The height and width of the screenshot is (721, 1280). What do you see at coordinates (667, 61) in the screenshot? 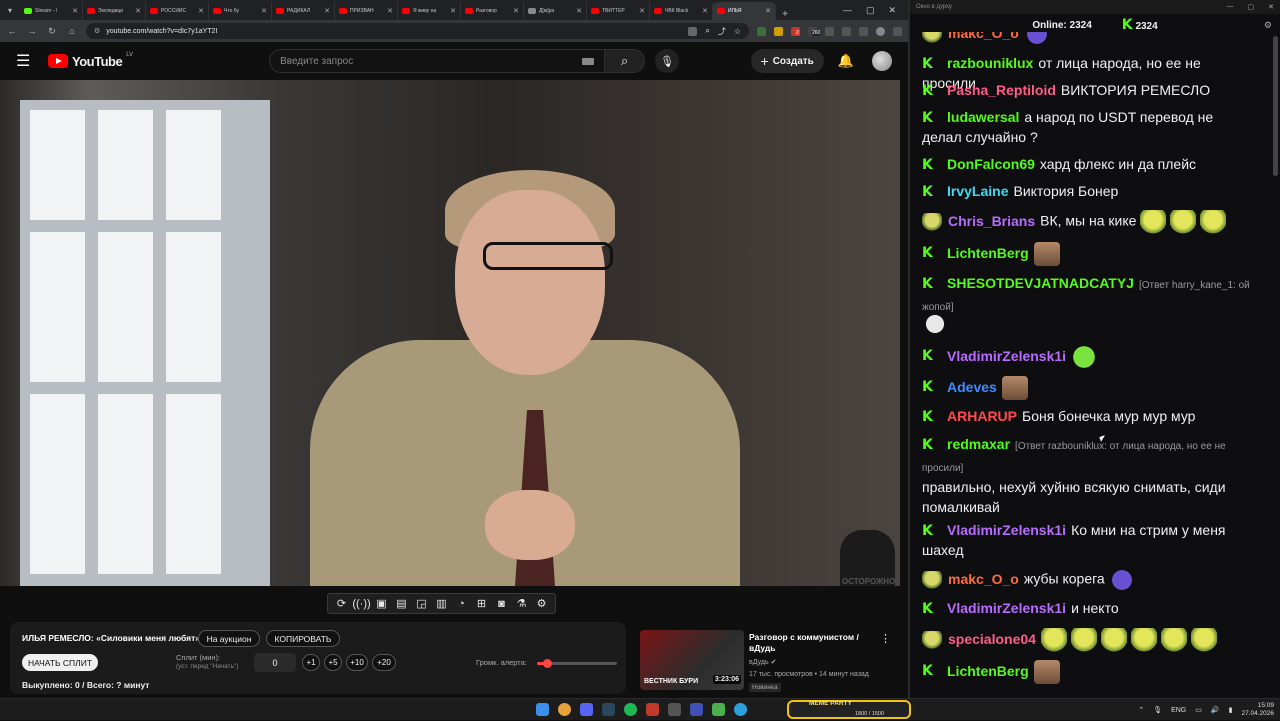
I see `voice-search-button: 🎙` at bounding box center [667, 61].